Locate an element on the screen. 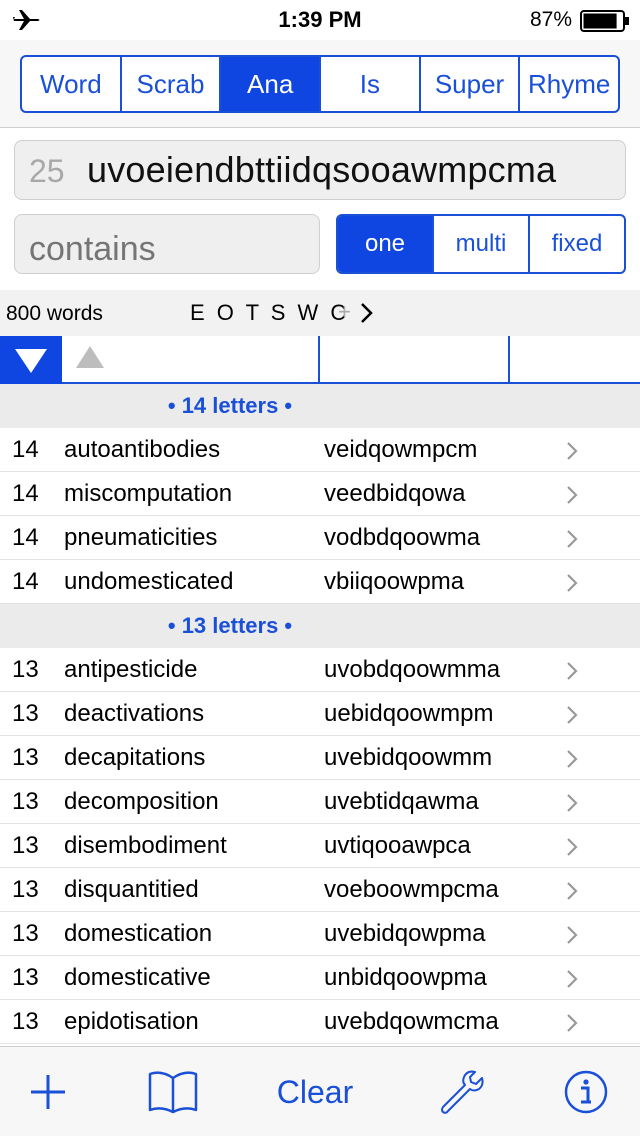 The width and height of the screenshot is (640, 1136). book-icon is located at coordinates (173, 1092).